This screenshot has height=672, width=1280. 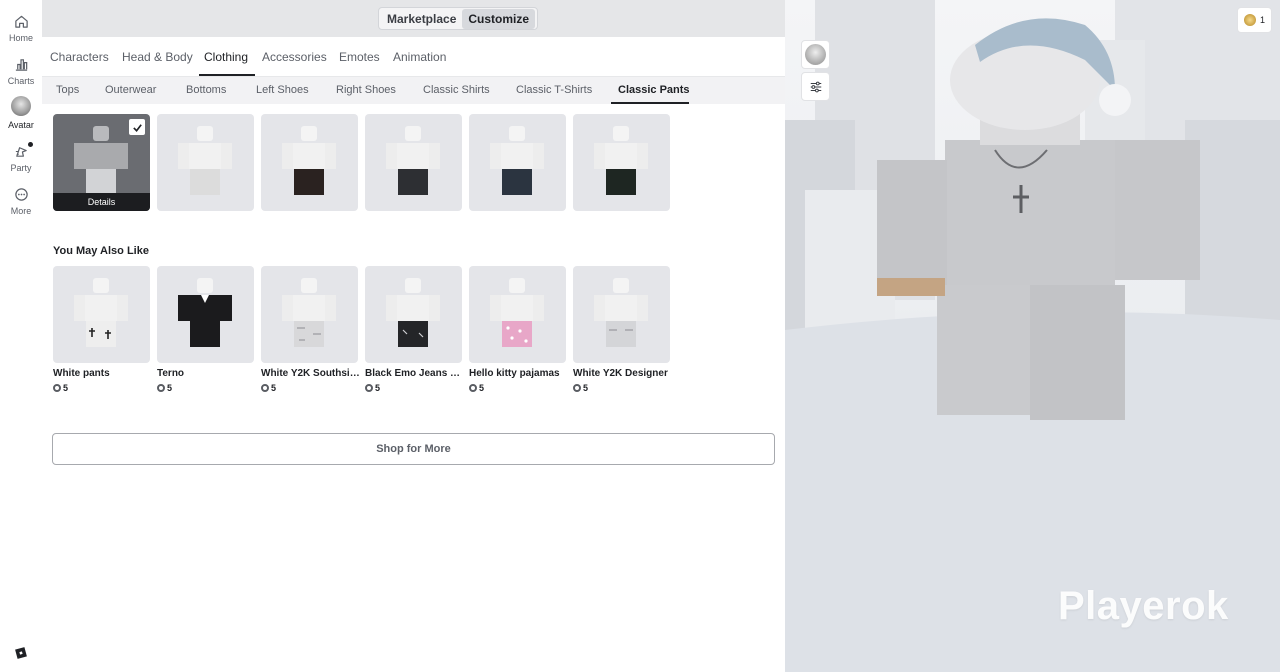 I want to click on item-name: White Y2K Southside Pants, so click(x=311, y=373).